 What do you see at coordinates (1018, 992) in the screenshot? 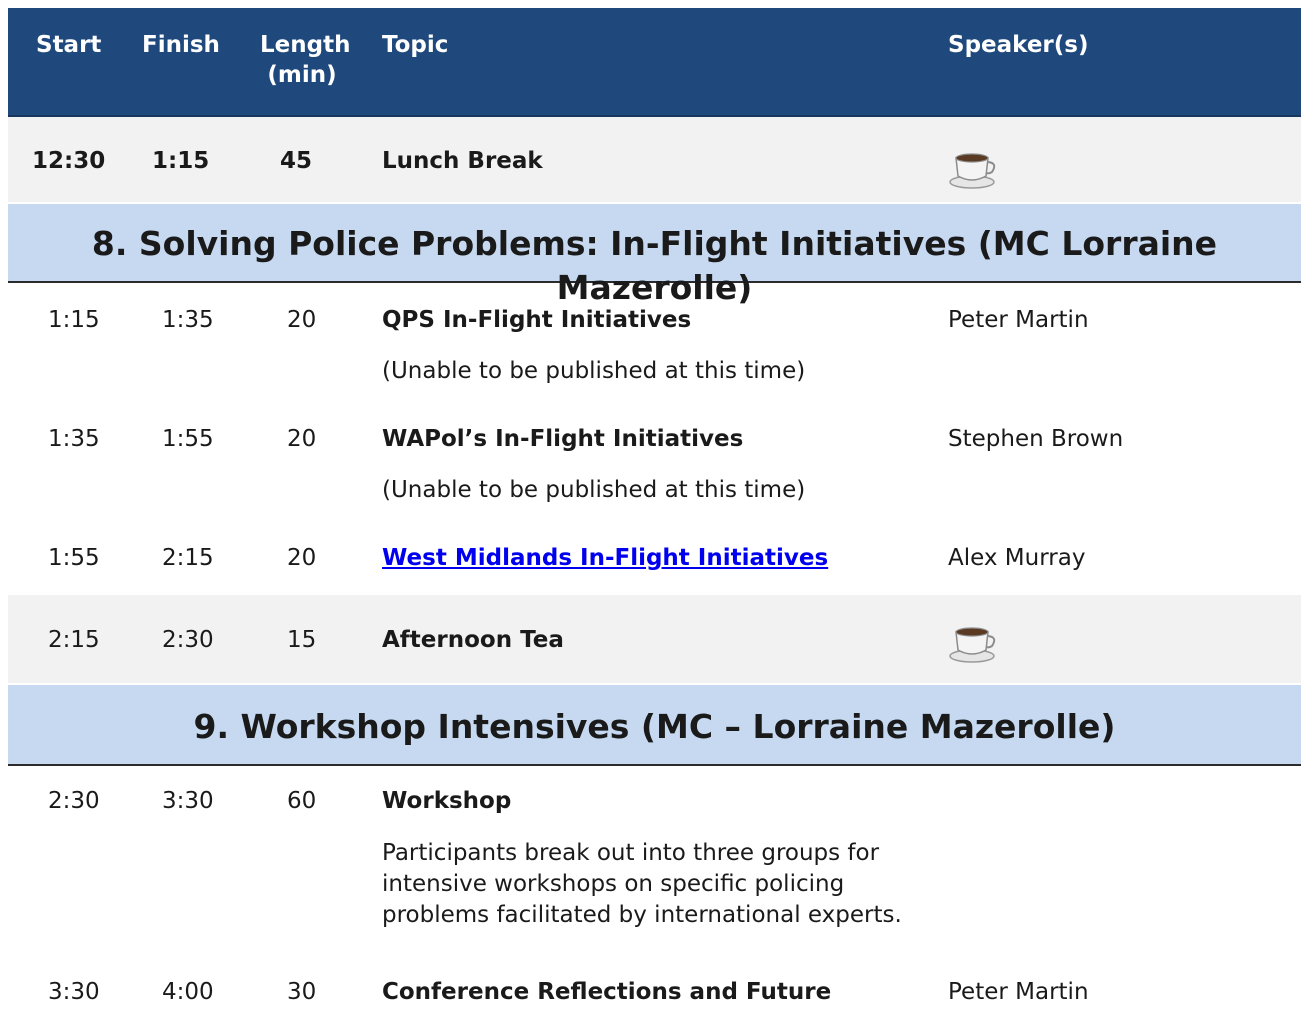
I see `row-9-2-speaker: Peter Martin` at bounding box center [1018, 992].